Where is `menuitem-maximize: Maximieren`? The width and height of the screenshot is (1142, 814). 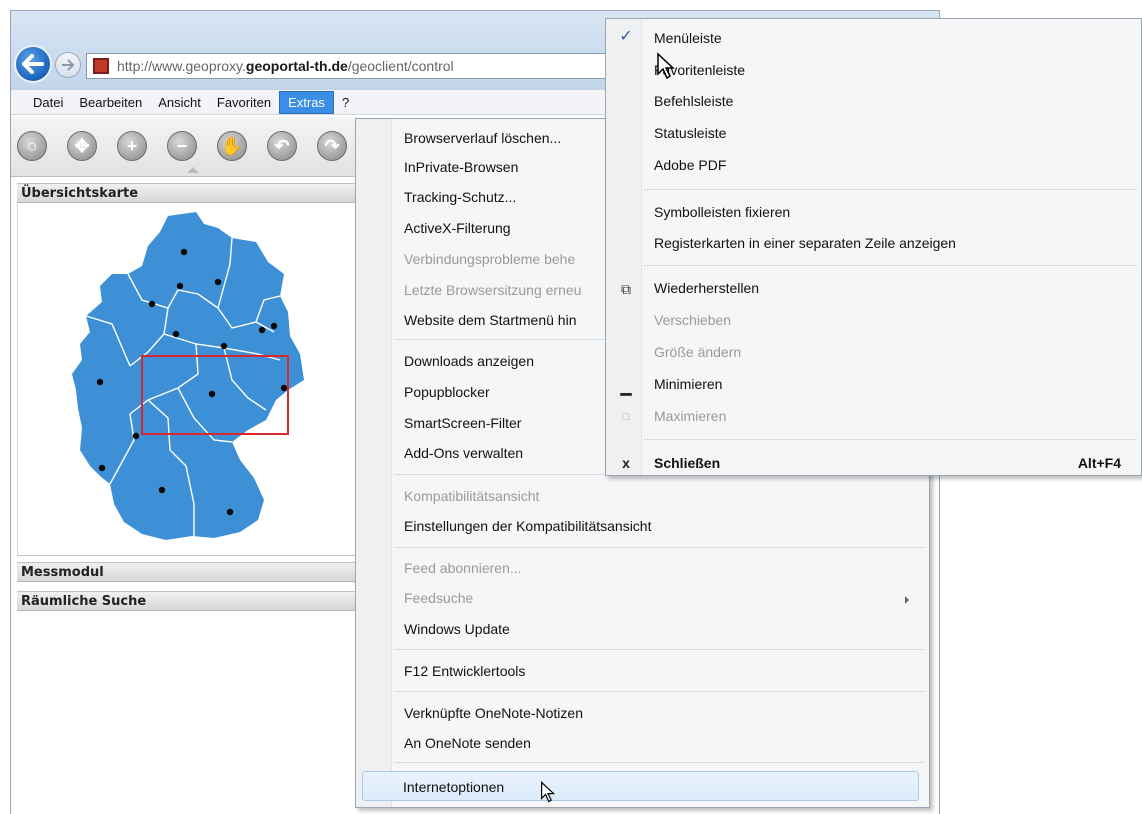
menuitem-maximize: Maximieren is located at coordinates (690, 416).